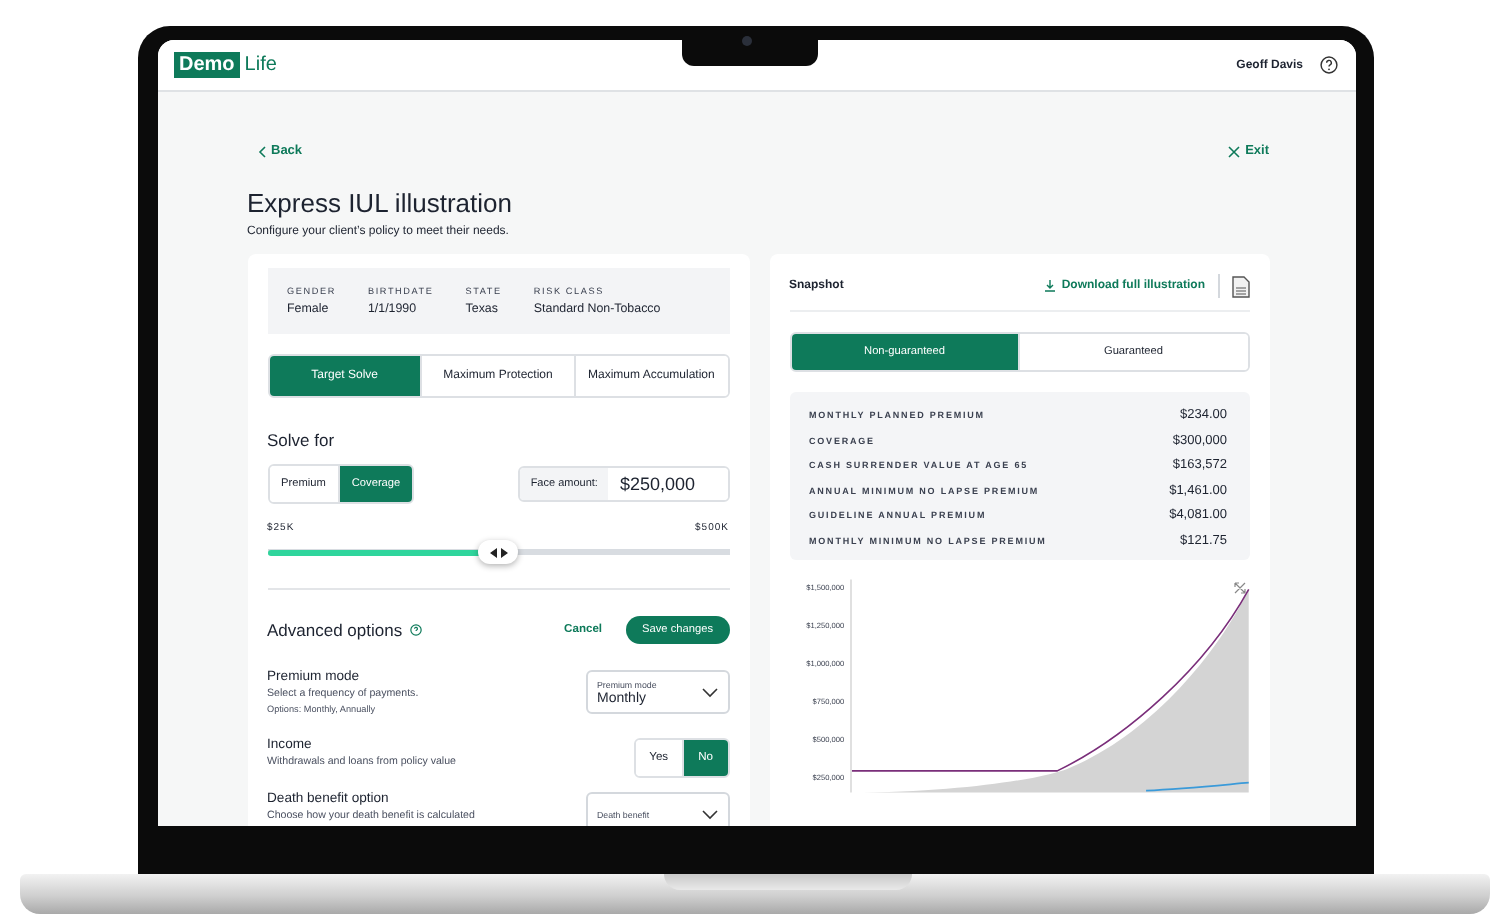 The height and width of the screenshot is (918, 1510). What do you see at coordinates (1328, 65) in the screenshot?
I see `help-icon` at bounding box center [1328, 65].